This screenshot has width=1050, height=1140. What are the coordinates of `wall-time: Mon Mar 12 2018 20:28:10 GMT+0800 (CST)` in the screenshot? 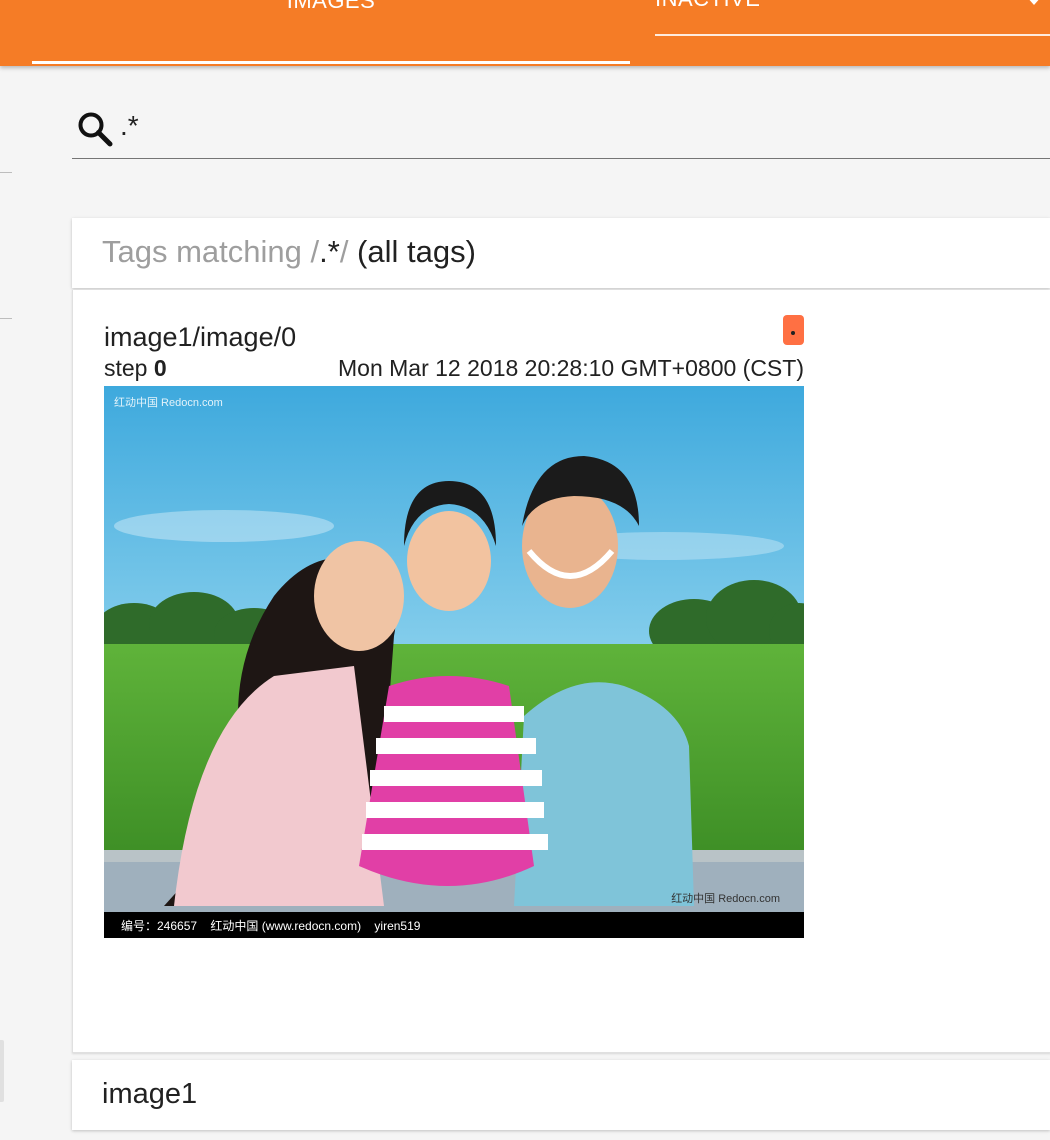 It's located at (571, 368).